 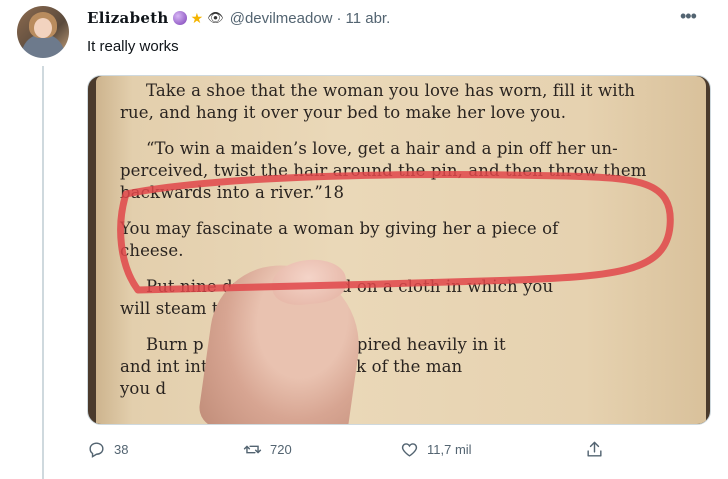 I want to click on action-bar: 38 720 11,7 mil, so click(x=357, y=453).